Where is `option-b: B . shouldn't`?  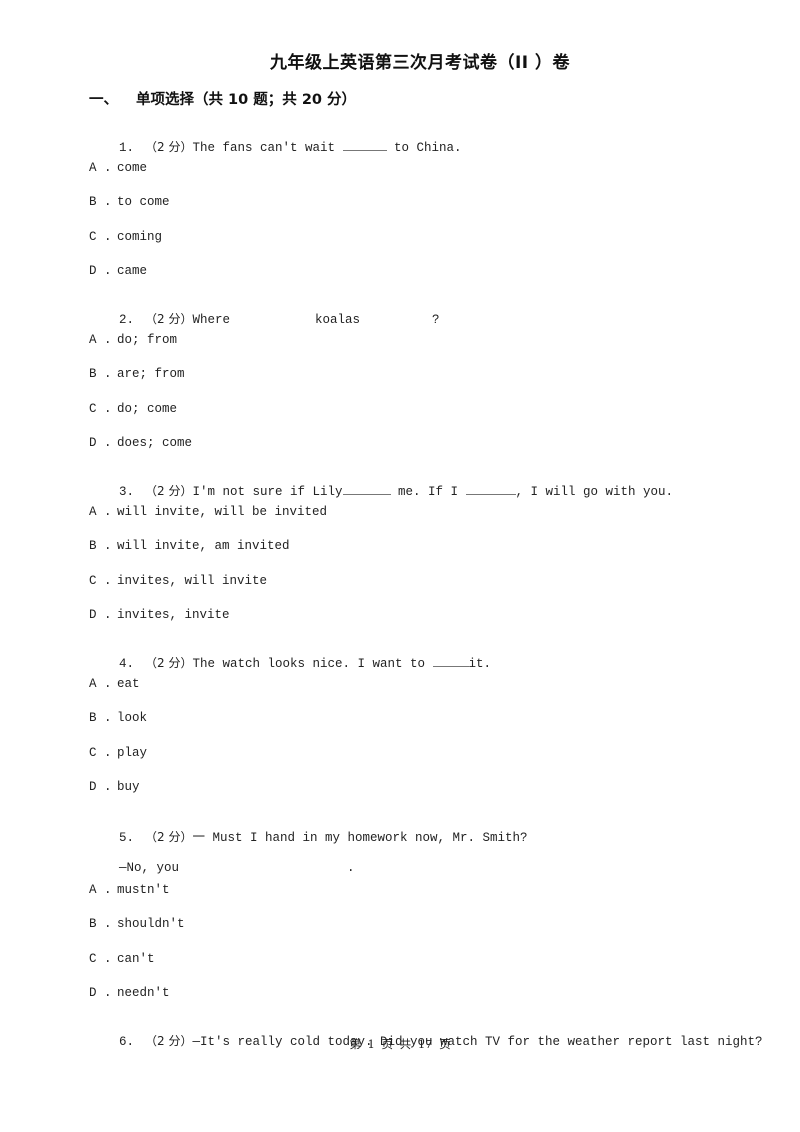 option-b: B . shouldn't is located at coordinates (137, 924).